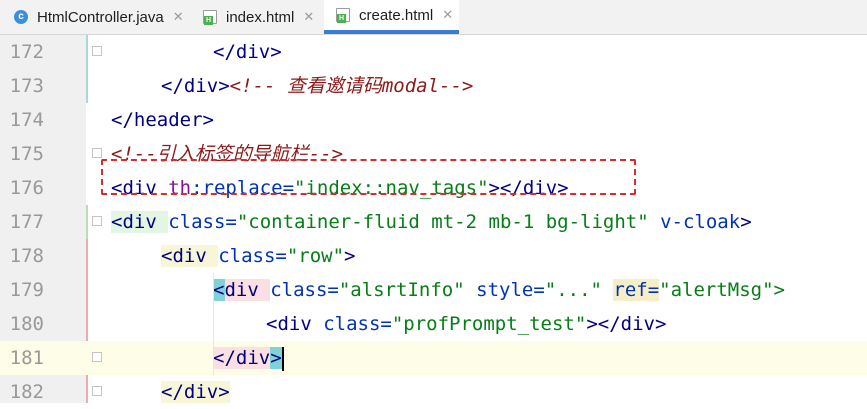 Image resolution: width=867 pixels, height=409 pixels. I want to click on text-cursor, so click(282, 358).